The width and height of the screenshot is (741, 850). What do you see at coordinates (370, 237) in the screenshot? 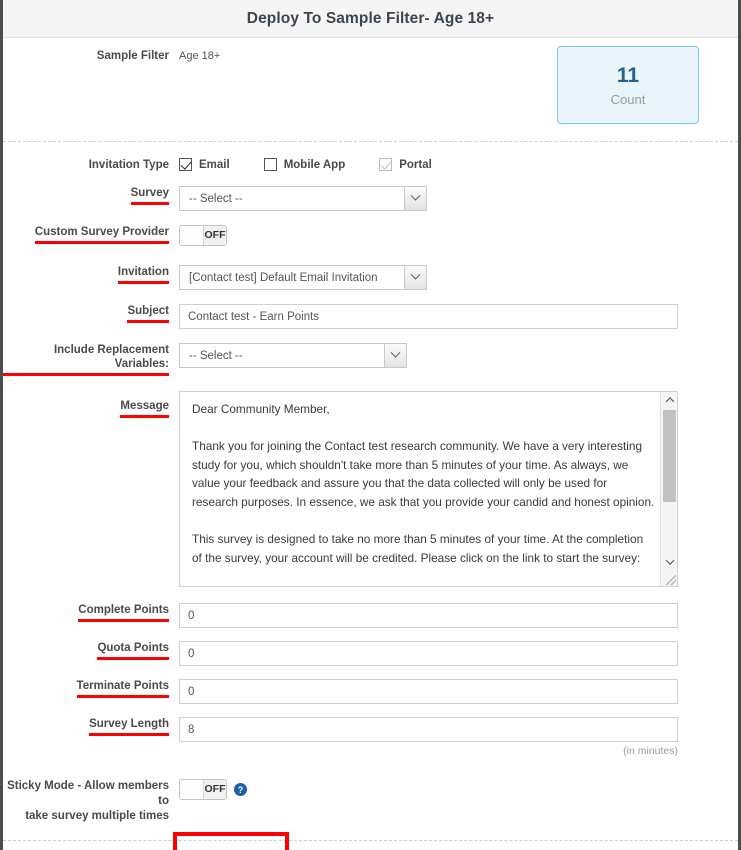
I see `custom-survey-provider-row: Custom Survey Provider OFF` at bounding box center [370, 237].